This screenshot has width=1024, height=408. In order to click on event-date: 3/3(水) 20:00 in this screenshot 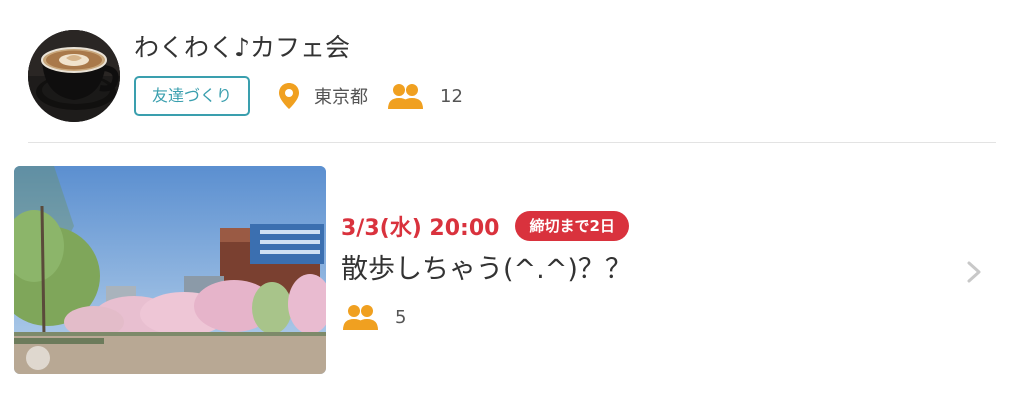, I will do `click(420, 228)`.